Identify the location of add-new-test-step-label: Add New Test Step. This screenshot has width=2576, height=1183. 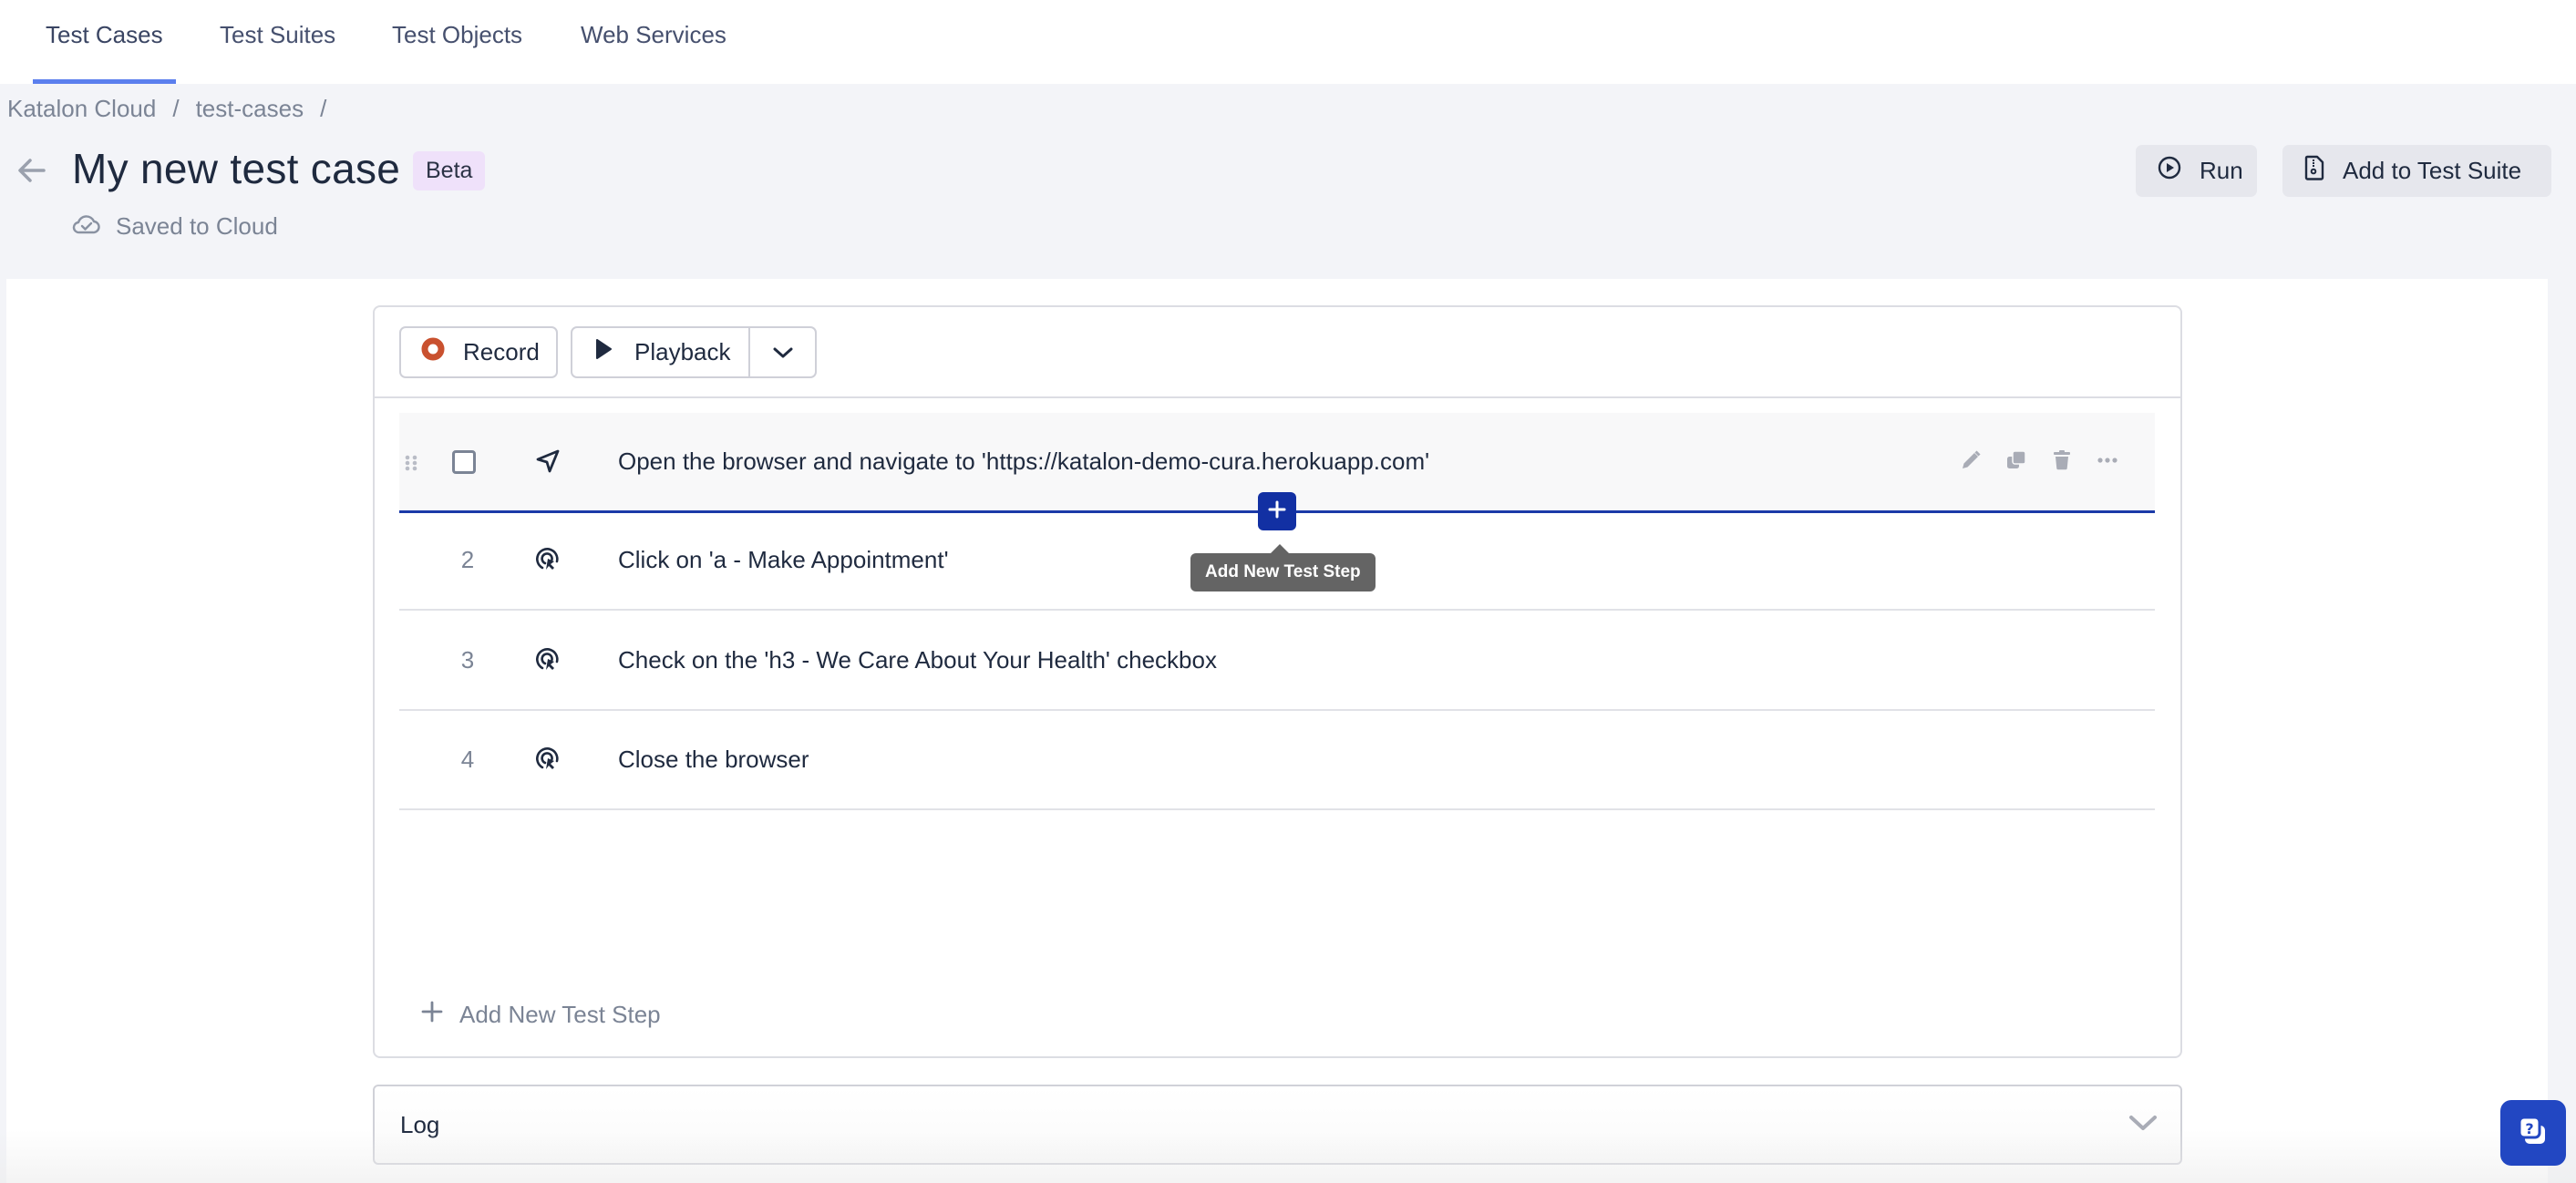
(560, 1014).